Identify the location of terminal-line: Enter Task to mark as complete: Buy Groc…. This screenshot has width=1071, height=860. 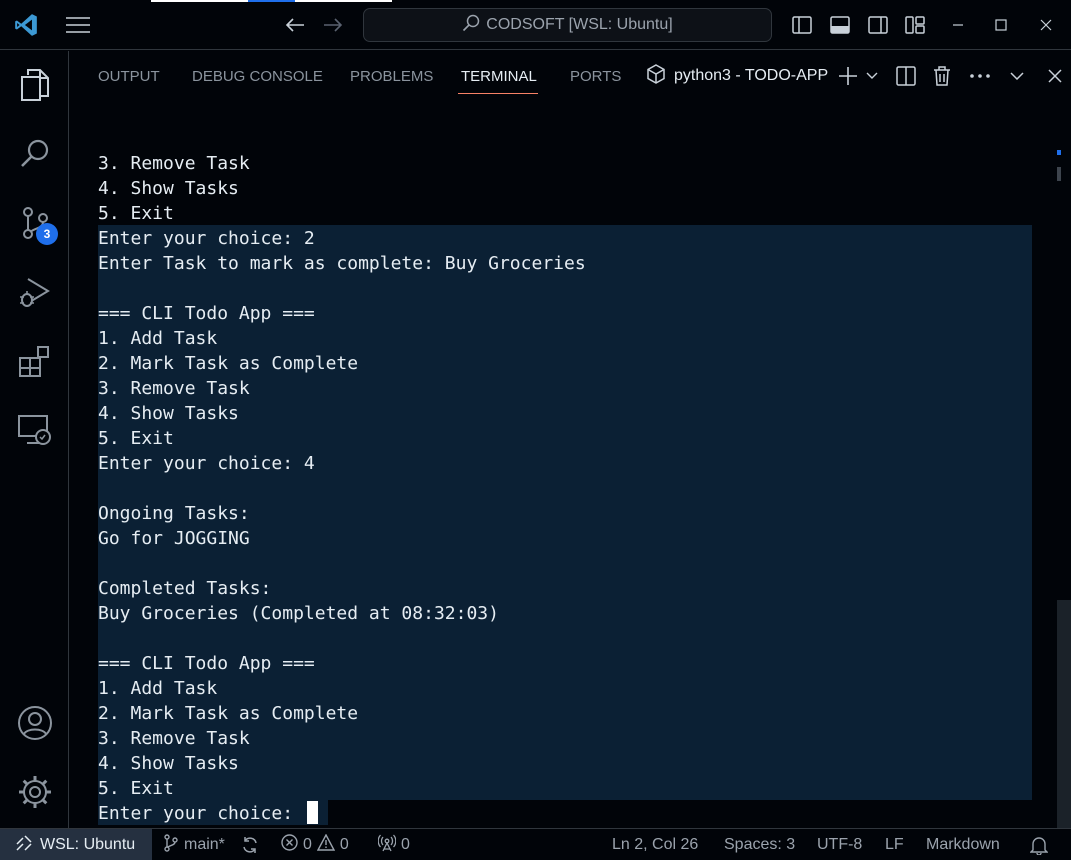
(342, 263).